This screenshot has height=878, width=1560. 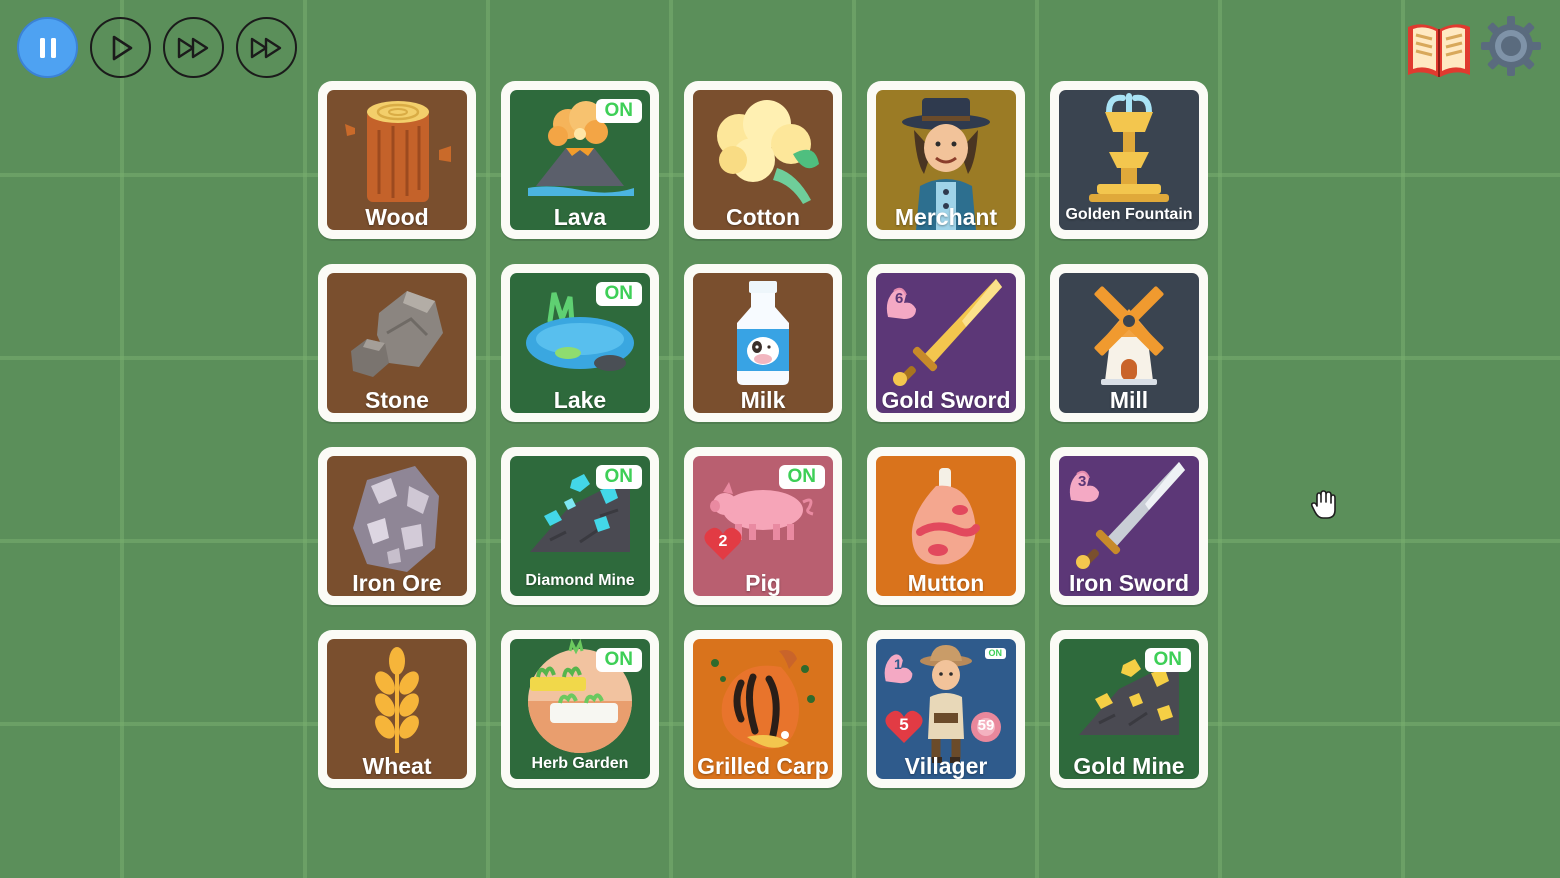 What do you see at coordinates (763, 766) in the screenshot?
I see `card-label: Grilled Carp` at bounding box center [763, 766].